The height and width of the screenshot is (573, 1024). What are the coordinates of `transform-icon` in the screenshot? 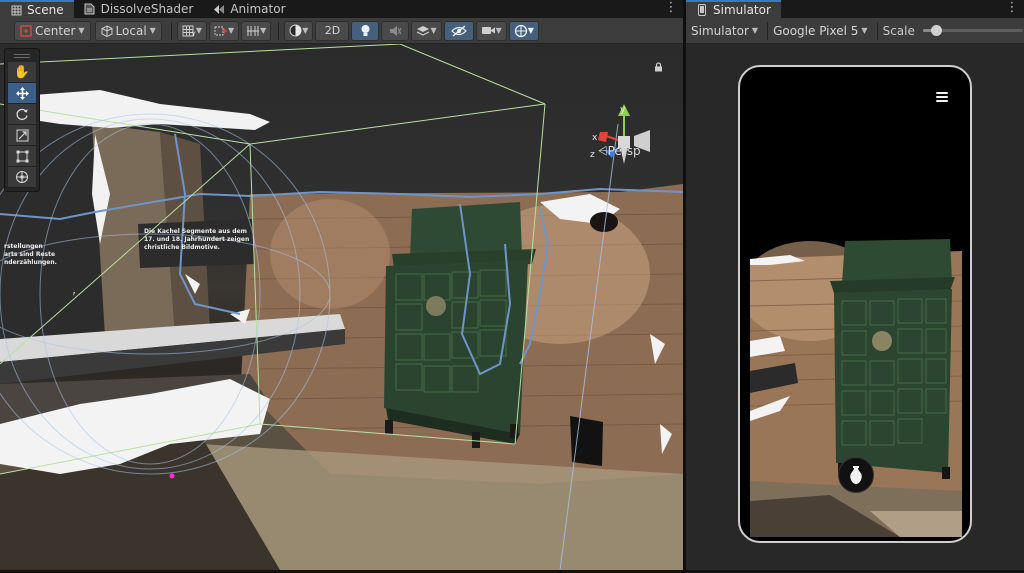 It's located at (22, 177).